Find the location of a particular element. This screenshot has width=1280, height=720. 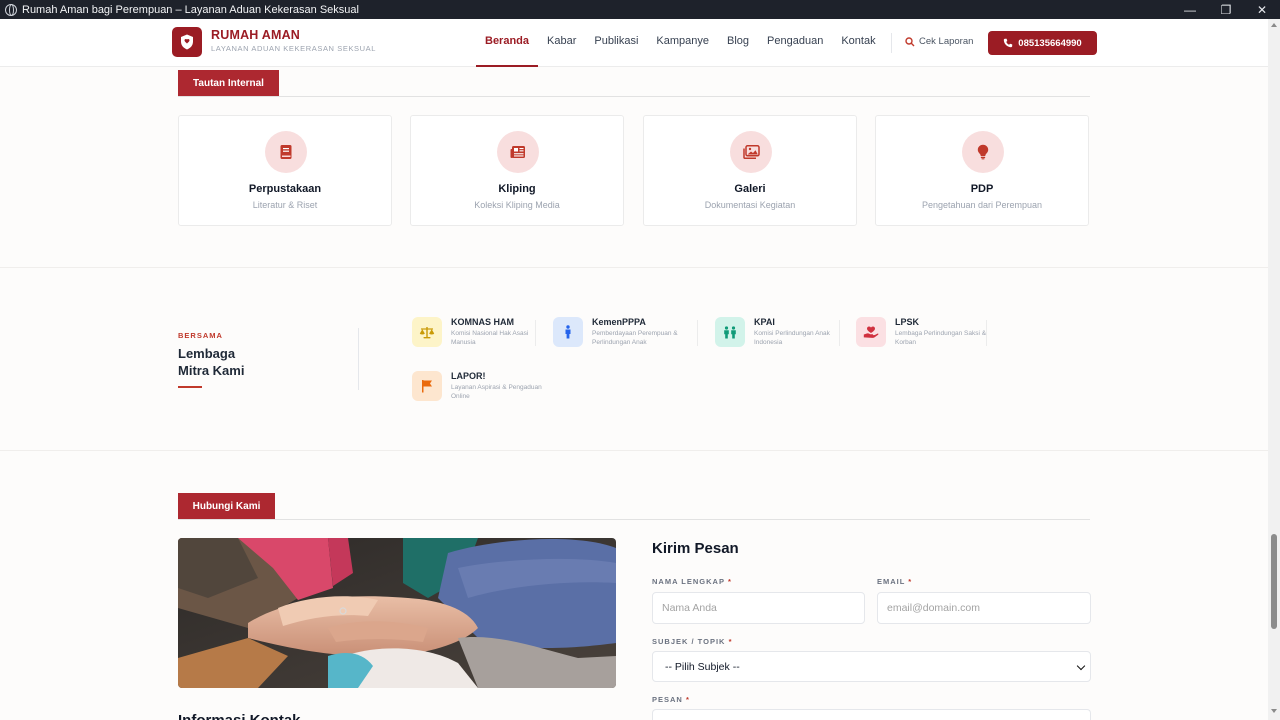

partner-desc: Komisi Nasional Hak Asasi Manusia is located at coordinates (490, 338).